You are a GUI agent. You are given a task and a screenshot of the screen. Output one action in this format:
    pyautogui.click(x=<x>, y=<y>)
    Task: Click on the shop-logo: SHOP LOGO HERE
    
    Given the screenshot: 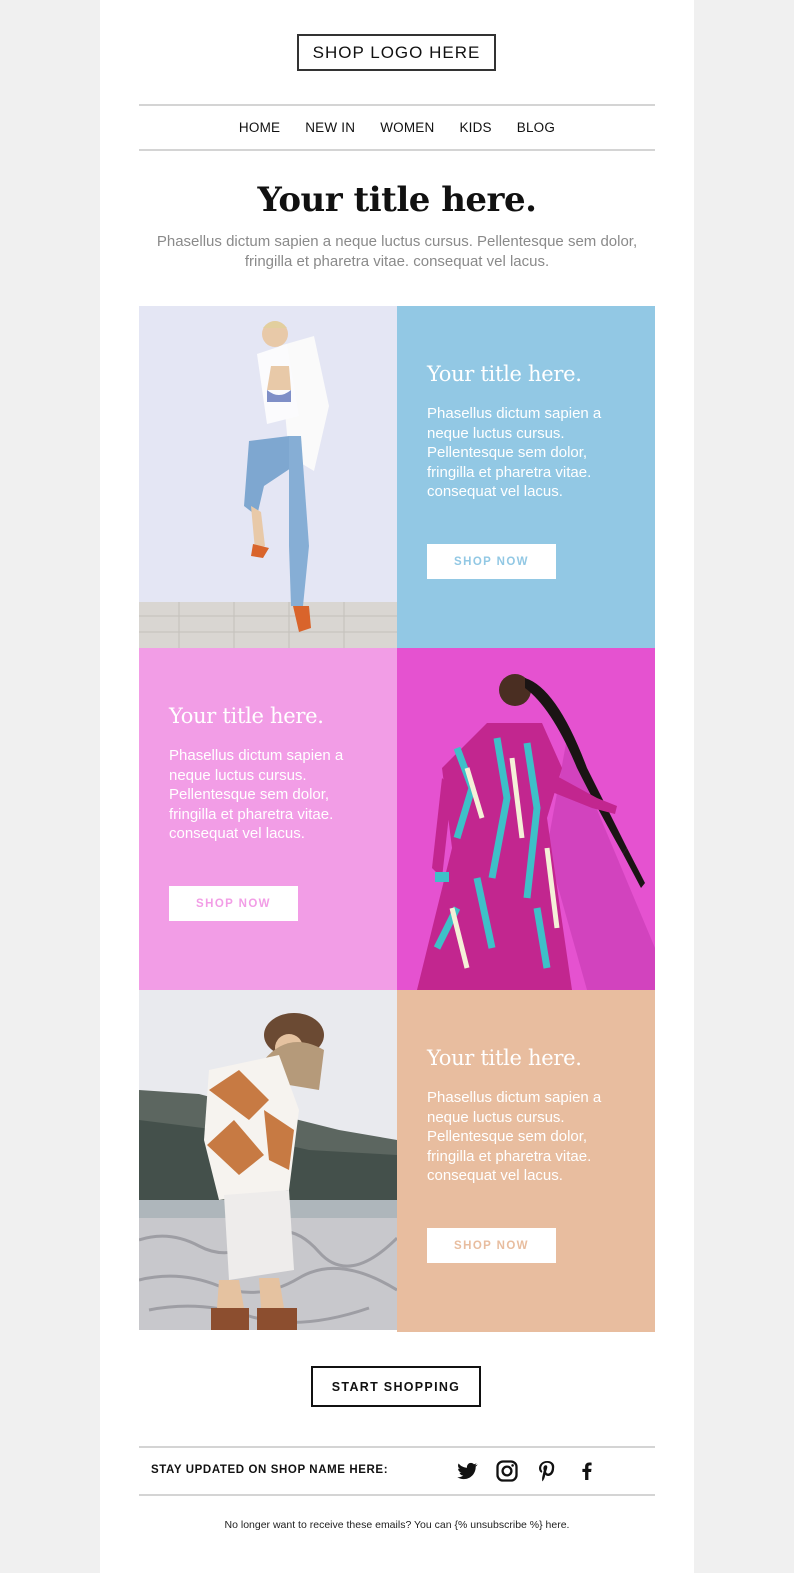 What is the action you would take?
    pyautogui.click(x=396, y=52)
    